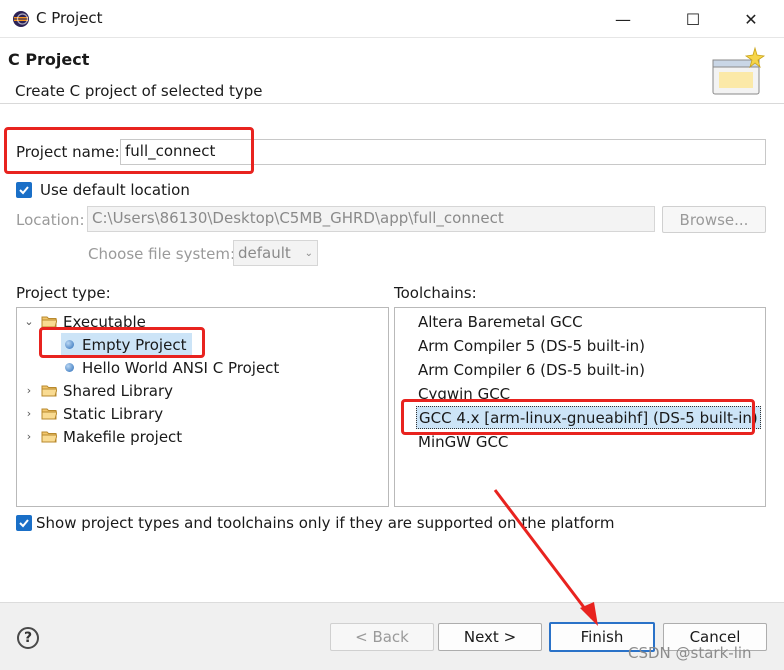  Describe the element at coordinates (578, 417) in the screenshot. I see `annotation-box-toolchain` at that location.